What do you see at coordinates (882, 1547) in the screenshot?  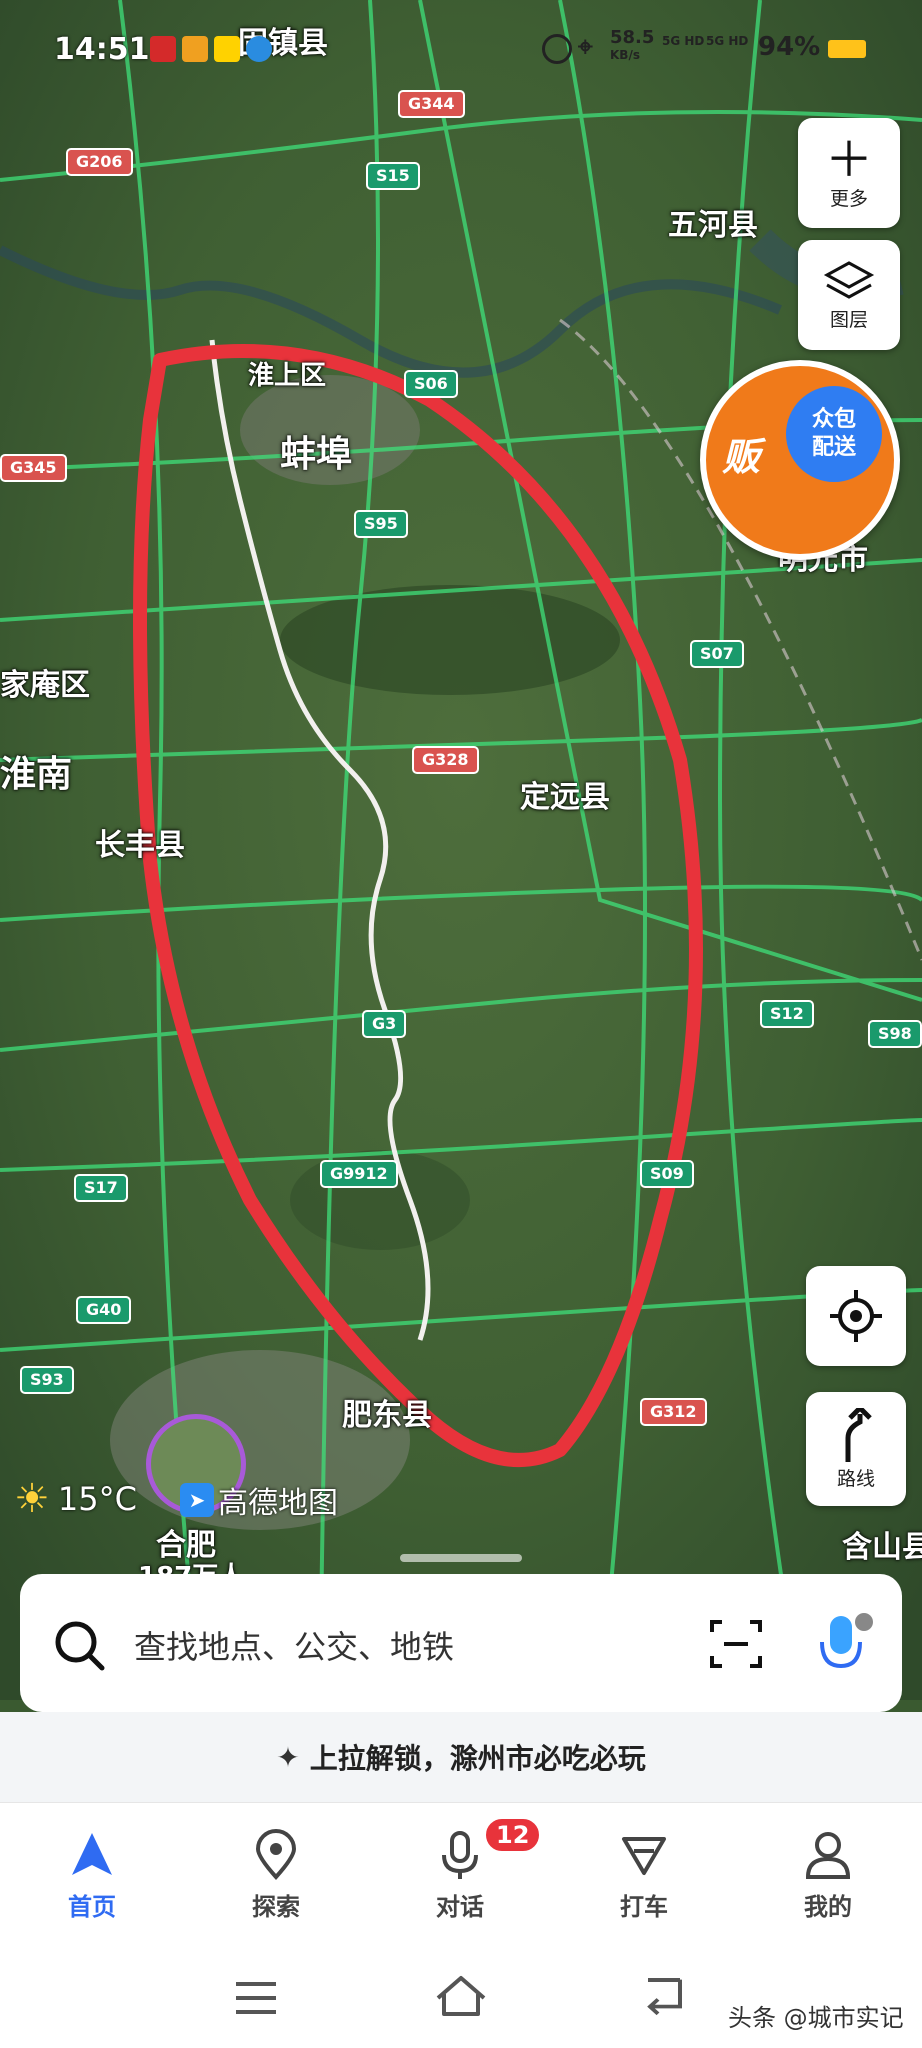 I see `place-label: 含山县` at bounding box center [882, 1547].